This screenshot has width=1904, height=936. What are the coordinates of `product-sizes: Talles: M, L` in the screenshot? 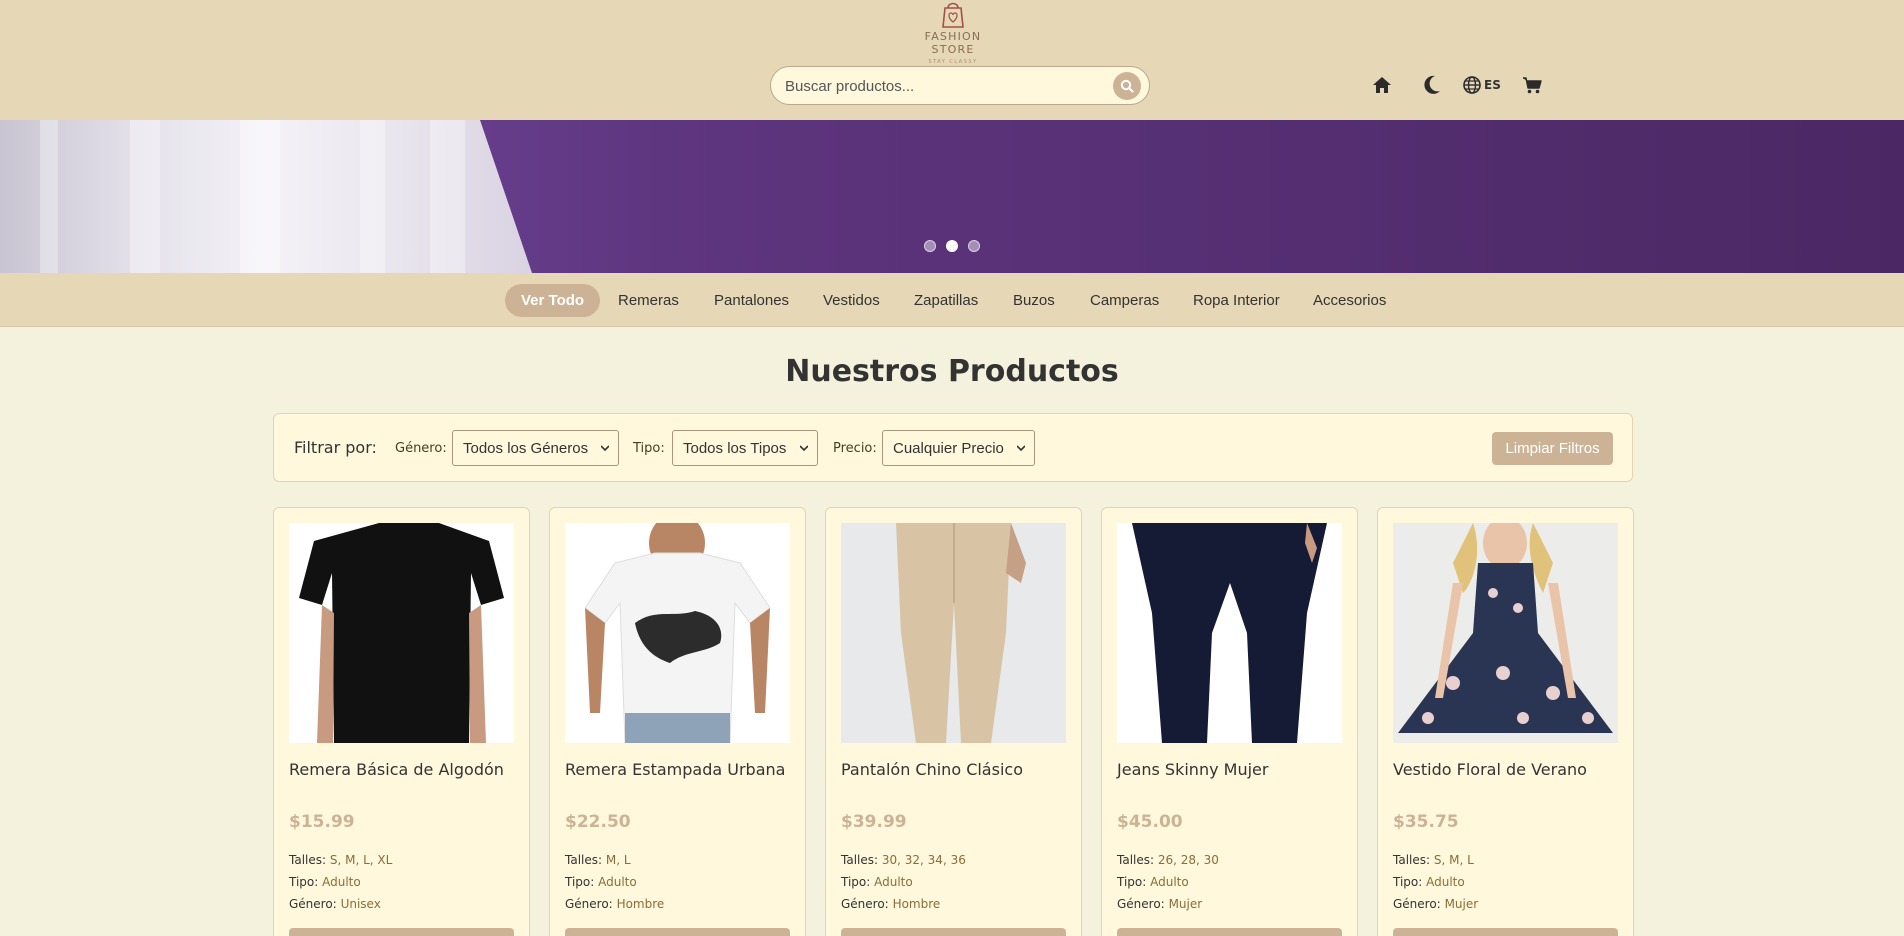 It's located at (598, 860).